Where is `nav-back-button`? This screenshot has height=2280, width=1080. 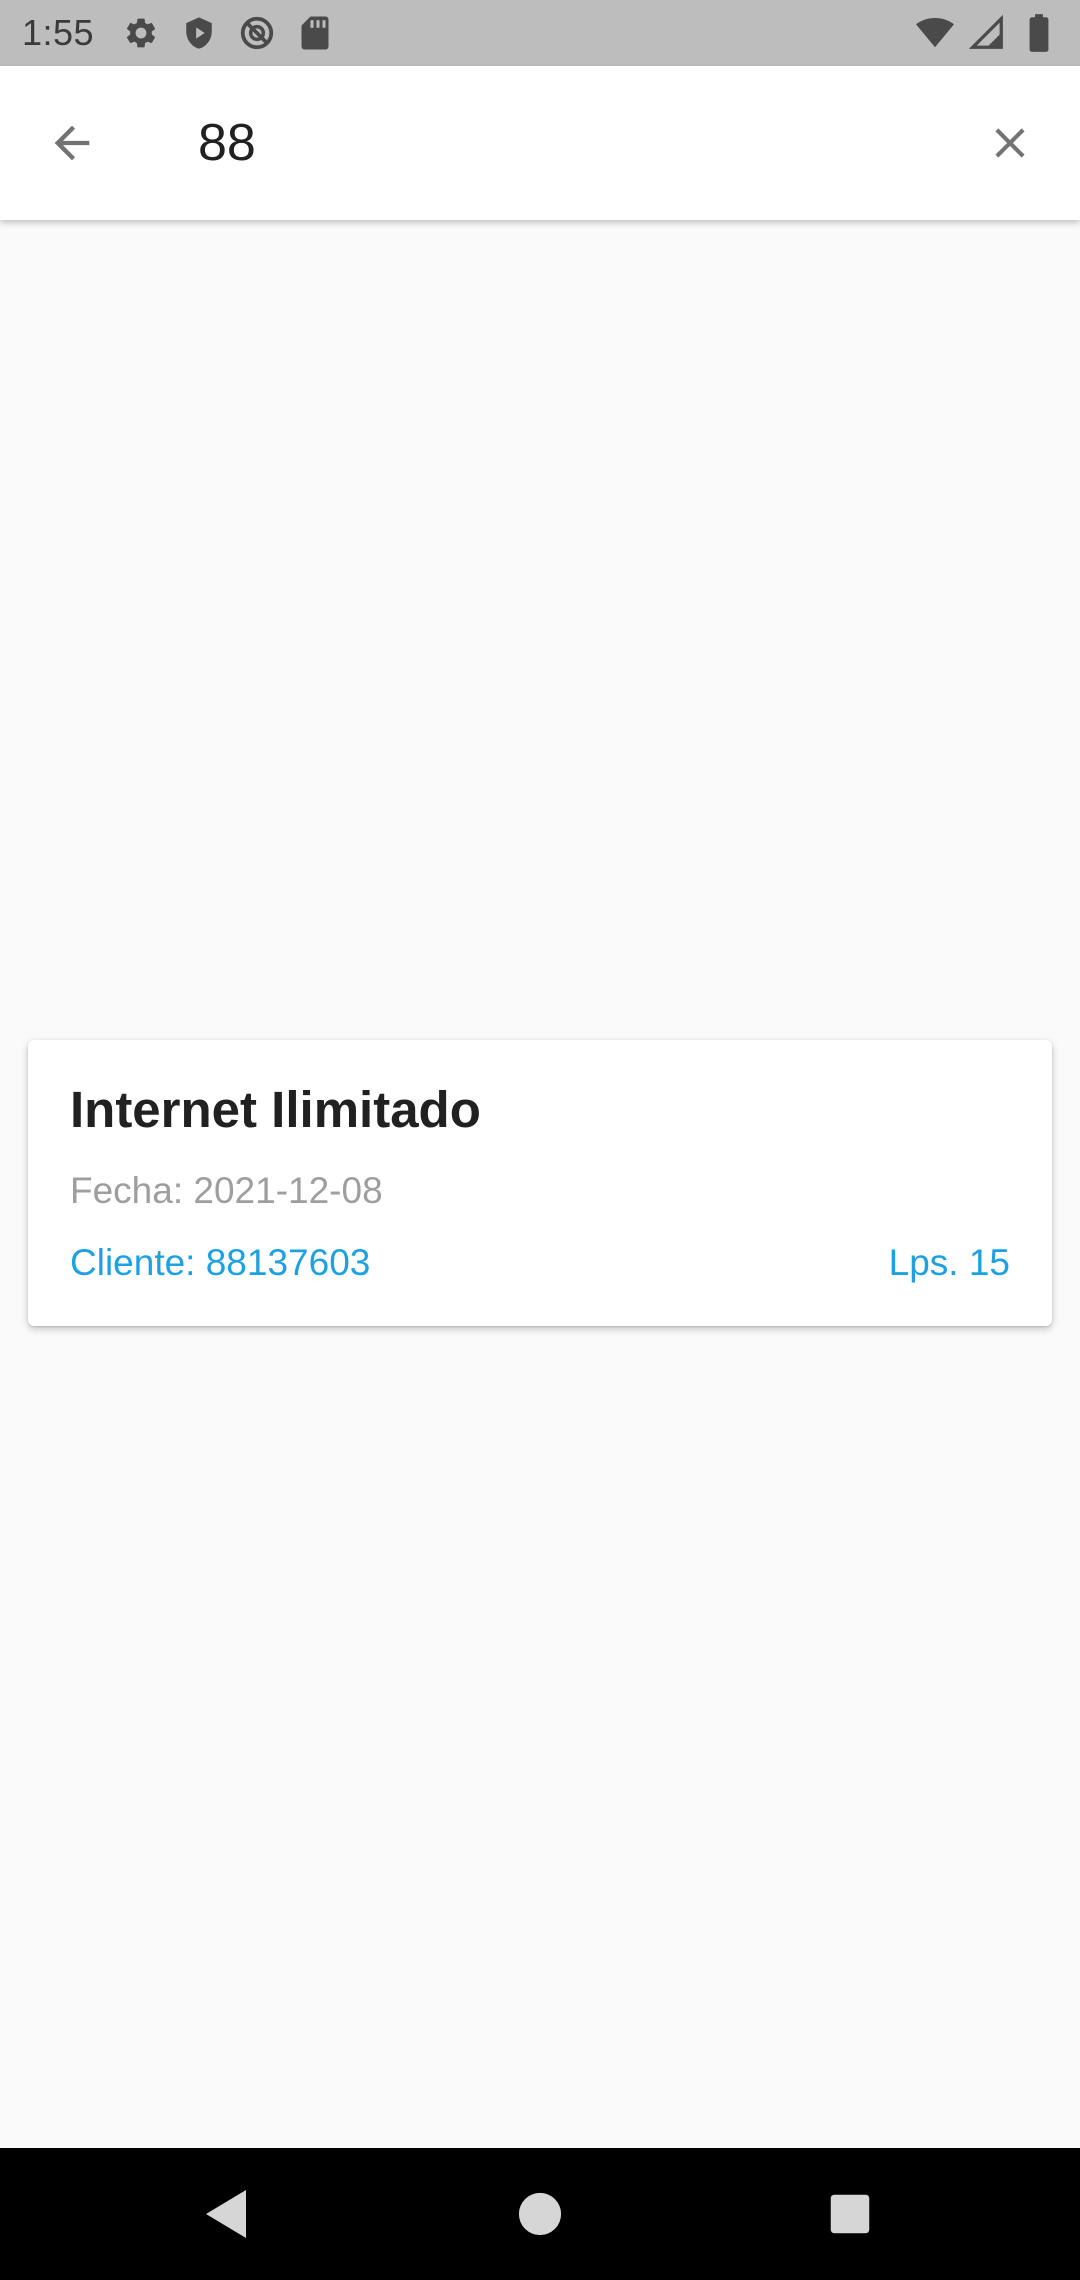
nav-back-button is located at coordinates (226, 2214).